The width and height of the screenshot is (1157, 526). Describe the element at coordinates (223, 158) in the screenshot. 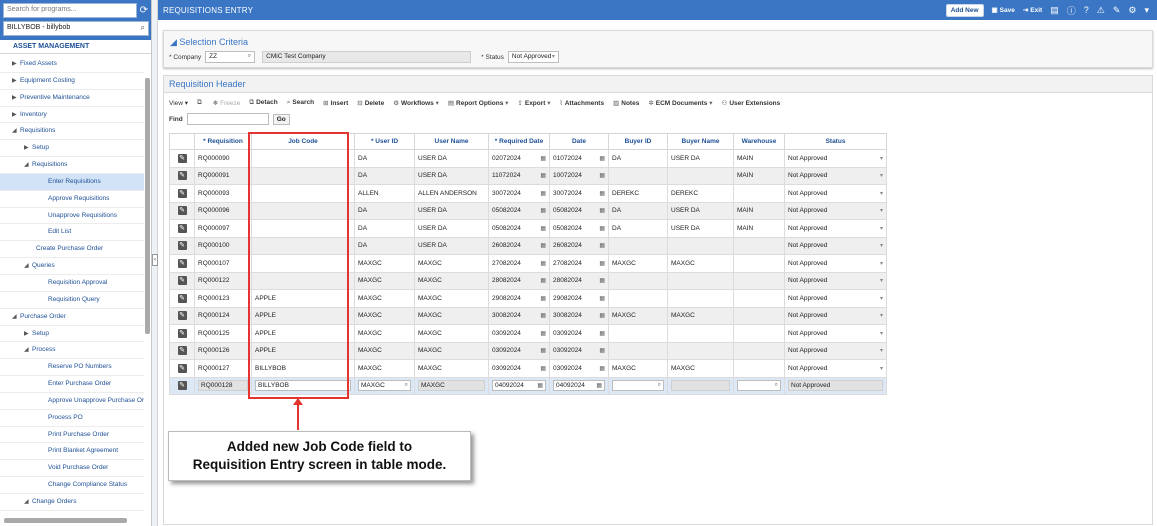

I see `cell-requisition: RQ000090` at that location.